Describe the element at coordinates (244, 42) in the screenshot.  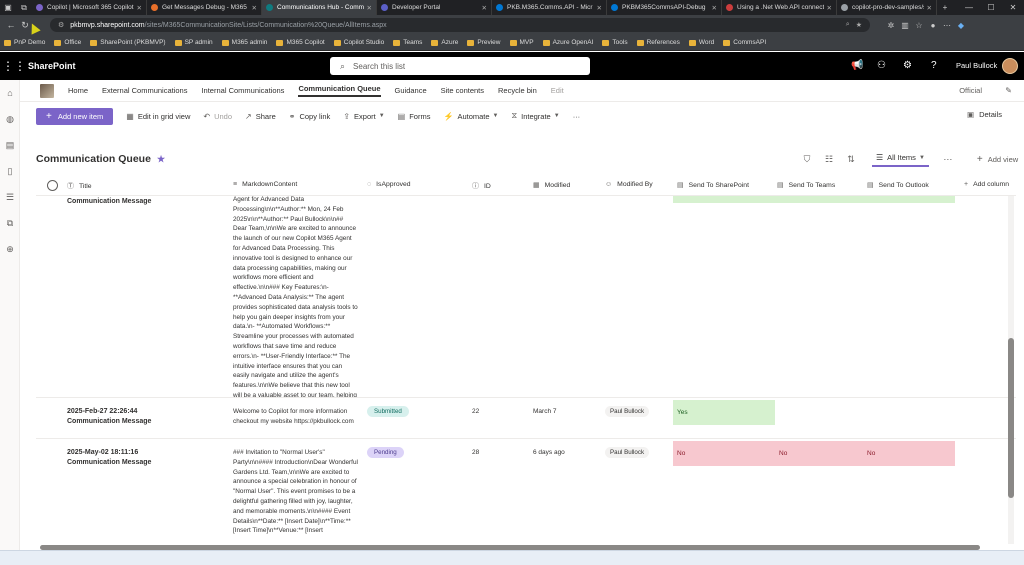
I see `favorite-item: M365 admin` at that location.